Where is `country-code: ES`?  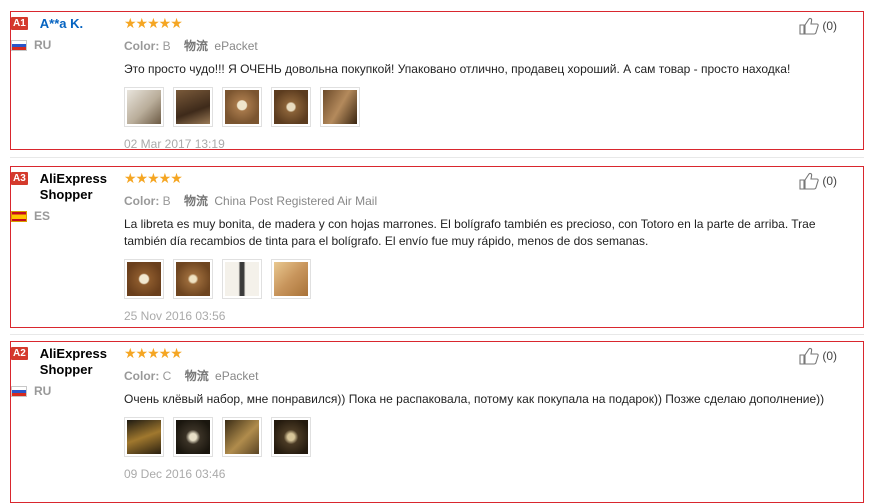 country-code: ES is located at coordinates (42, 216).